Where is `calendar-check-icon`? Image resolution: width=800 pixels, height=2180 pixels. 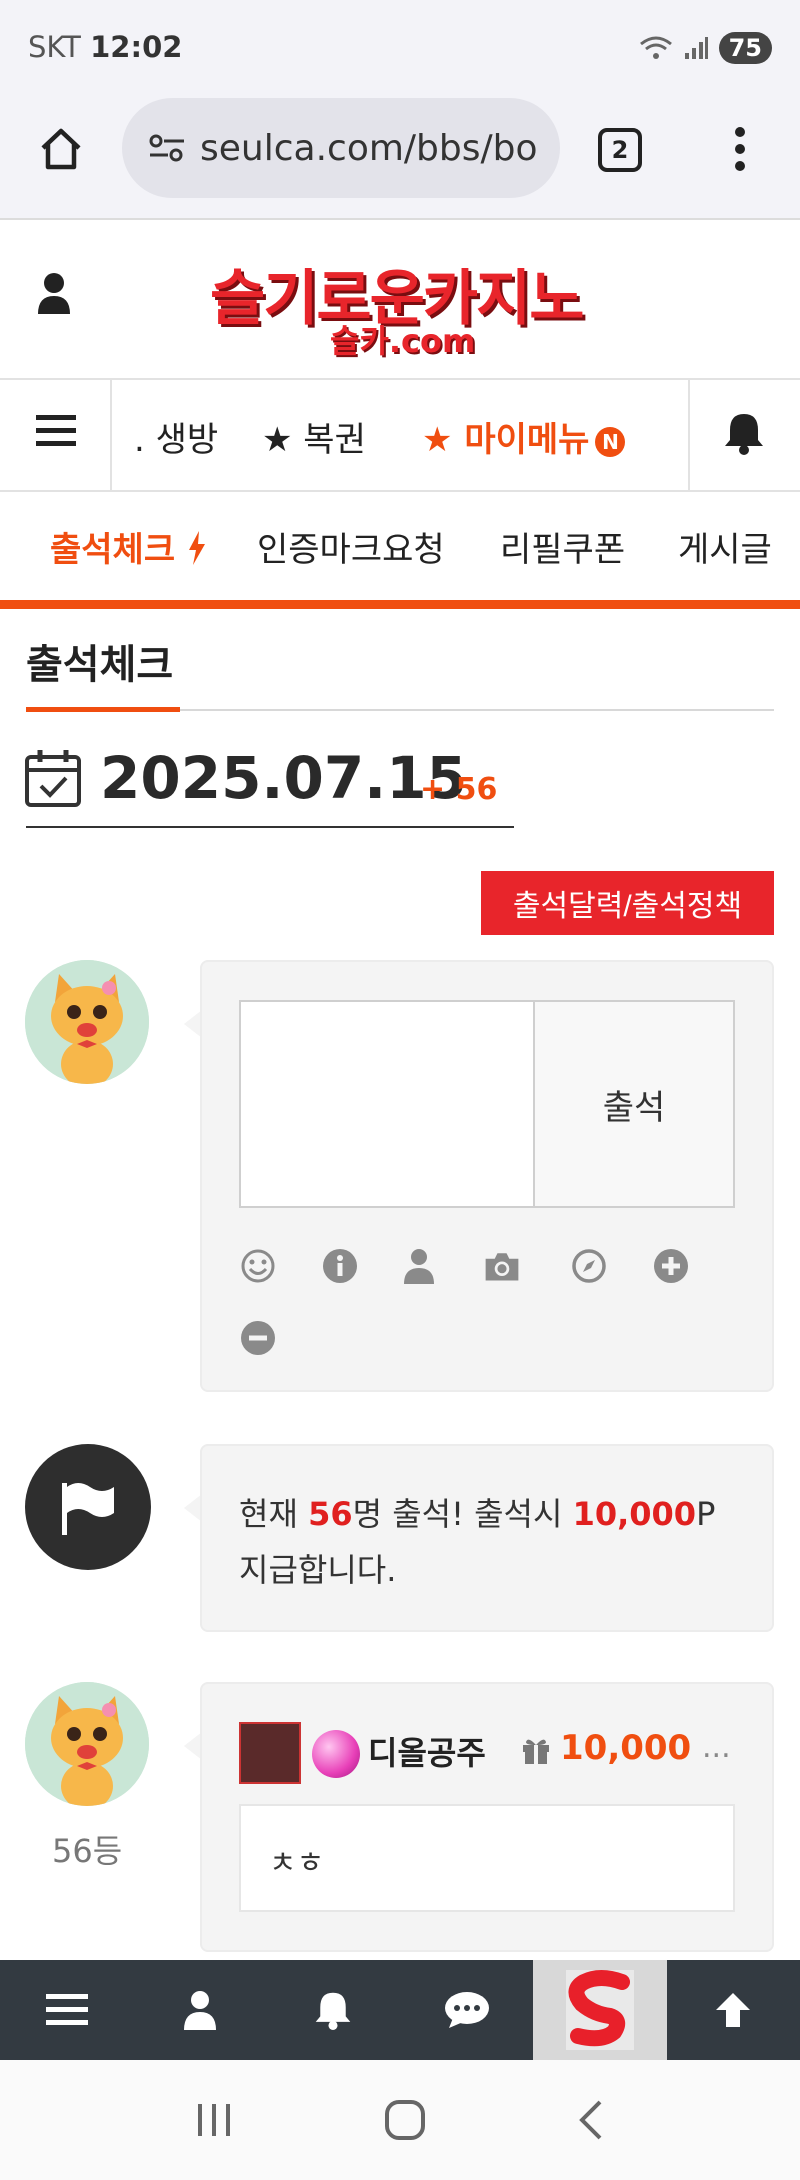 calendar-check-icon is located at coordinates (53, 778).